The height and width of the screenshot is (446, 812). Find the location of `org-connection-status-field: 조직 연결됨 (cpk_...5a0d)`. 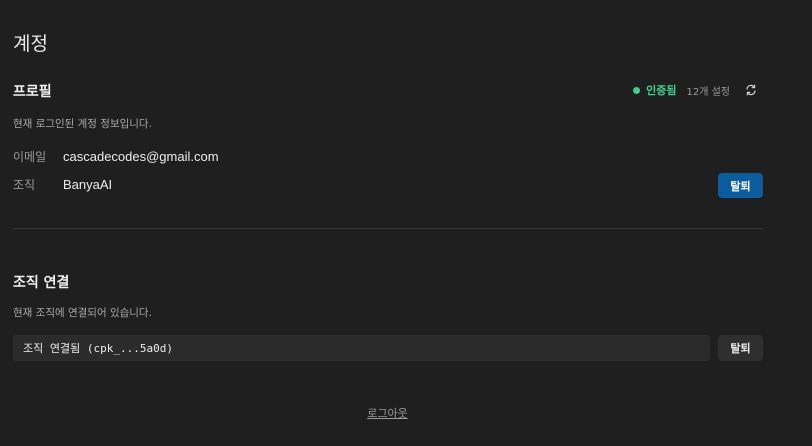

org-connection-status-field: 조직 연결됨 (cpk_...5a0d) is located at coordinates (361, 348).